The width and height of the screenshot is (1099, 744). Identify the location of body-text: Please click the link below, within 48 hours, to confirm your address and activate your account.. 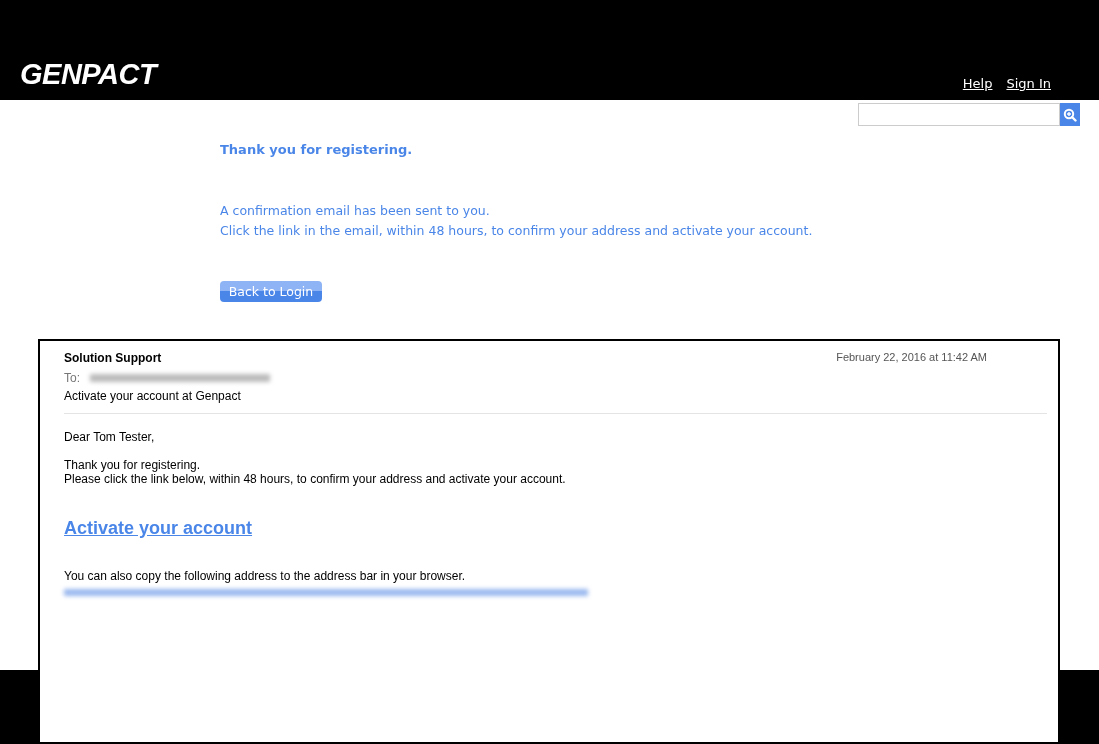
(315, 479).